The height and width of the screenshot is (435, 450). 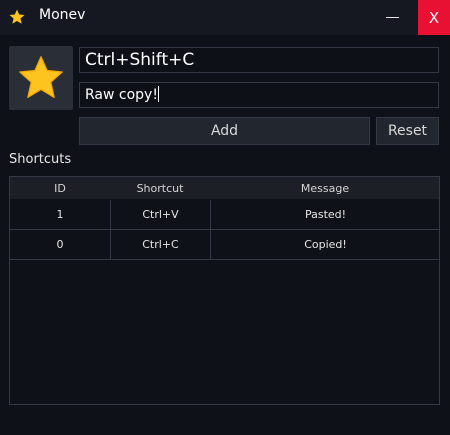 What do you see at coordinates (158, 94) in the screenshot?
I see `text-caret` at bounding box center [158, 94].